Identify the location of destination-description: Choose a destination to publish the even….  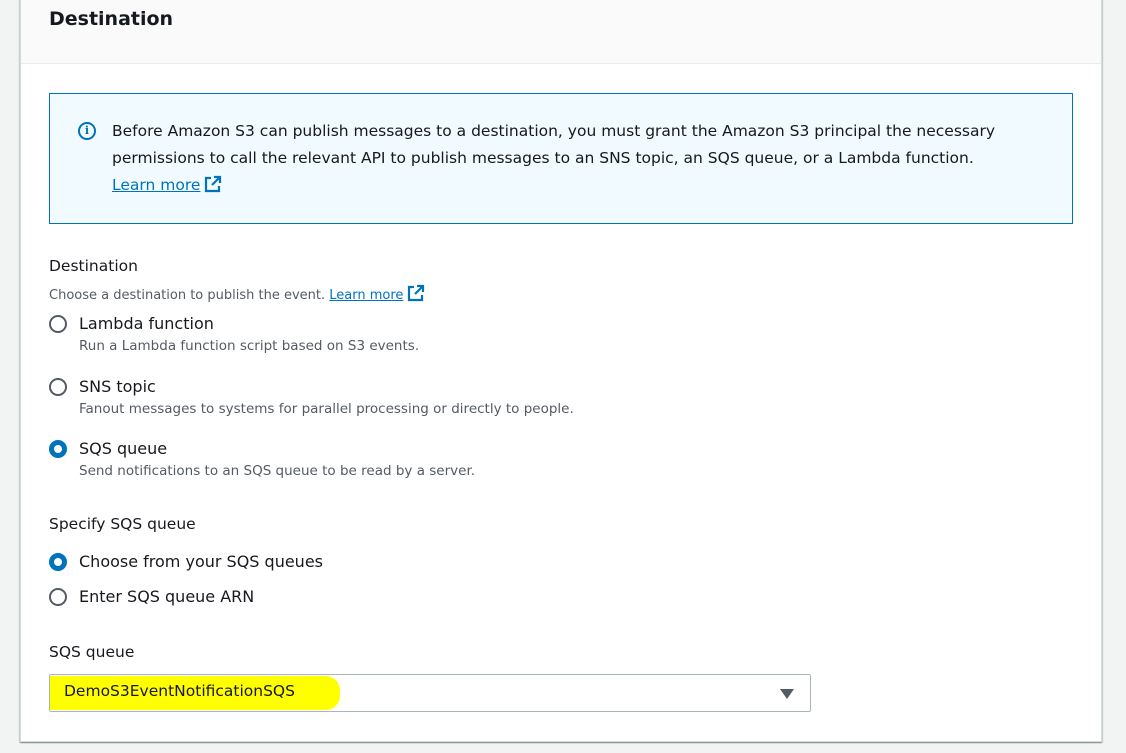
(237, 293).